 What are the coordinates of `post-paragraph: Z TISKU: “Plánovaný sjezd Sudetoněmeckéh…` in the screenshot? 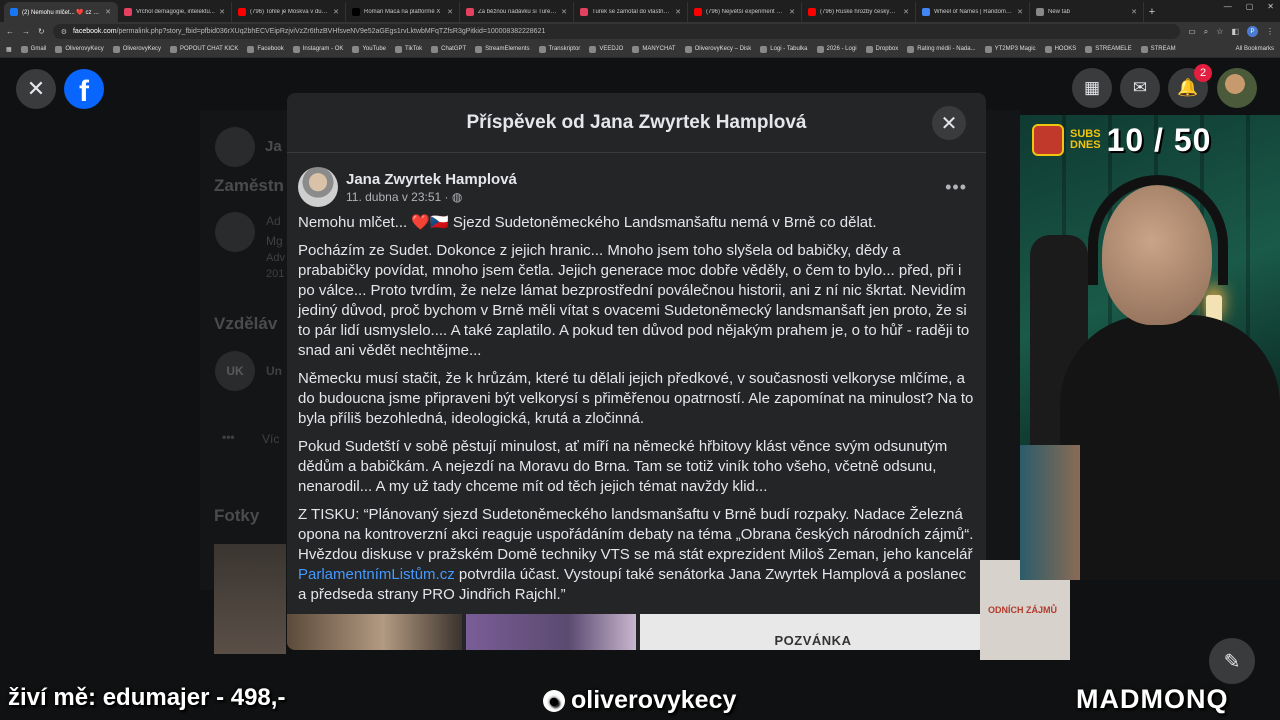 It's located at (636, 555).